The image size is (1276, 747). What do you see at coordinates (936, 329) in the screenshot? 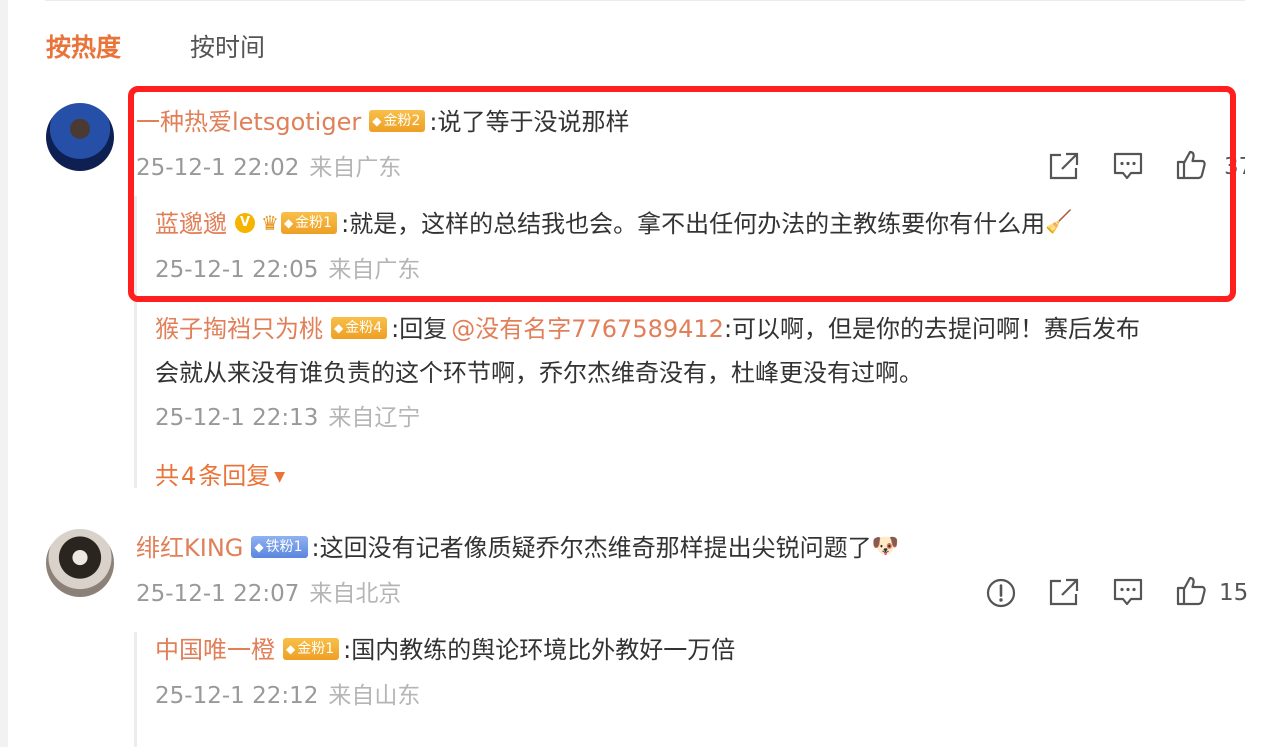
I see `reply-text: 可以啊，但是你的去提问啊！赛后发布` at bounding box center [936, 329].